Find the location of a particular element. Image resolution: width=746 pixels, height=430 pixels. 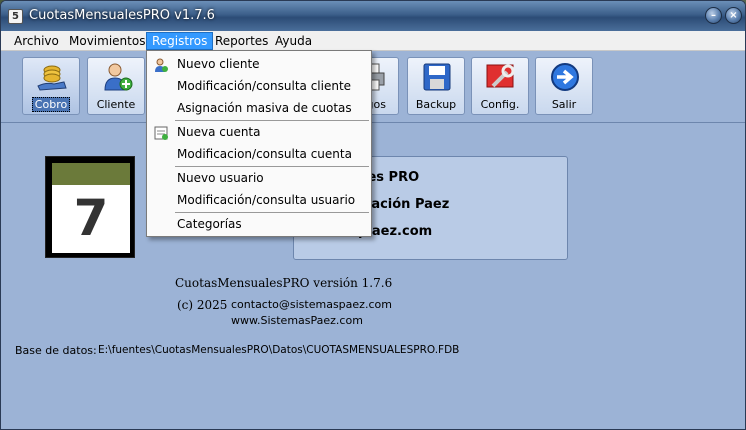

cobro-button: Cobro is located at coordinates (51, 86).